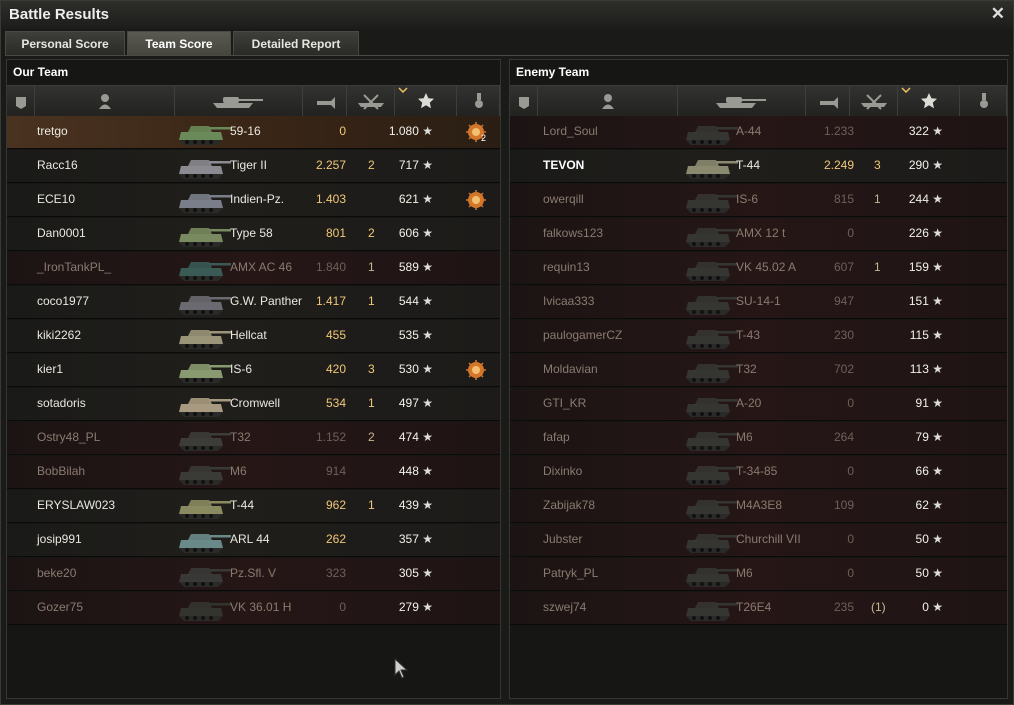 The image size is (1014, 705). I want to click on our-team-row: coco1977 G.W. Panther 1.417 1 544, so click(253, 302).